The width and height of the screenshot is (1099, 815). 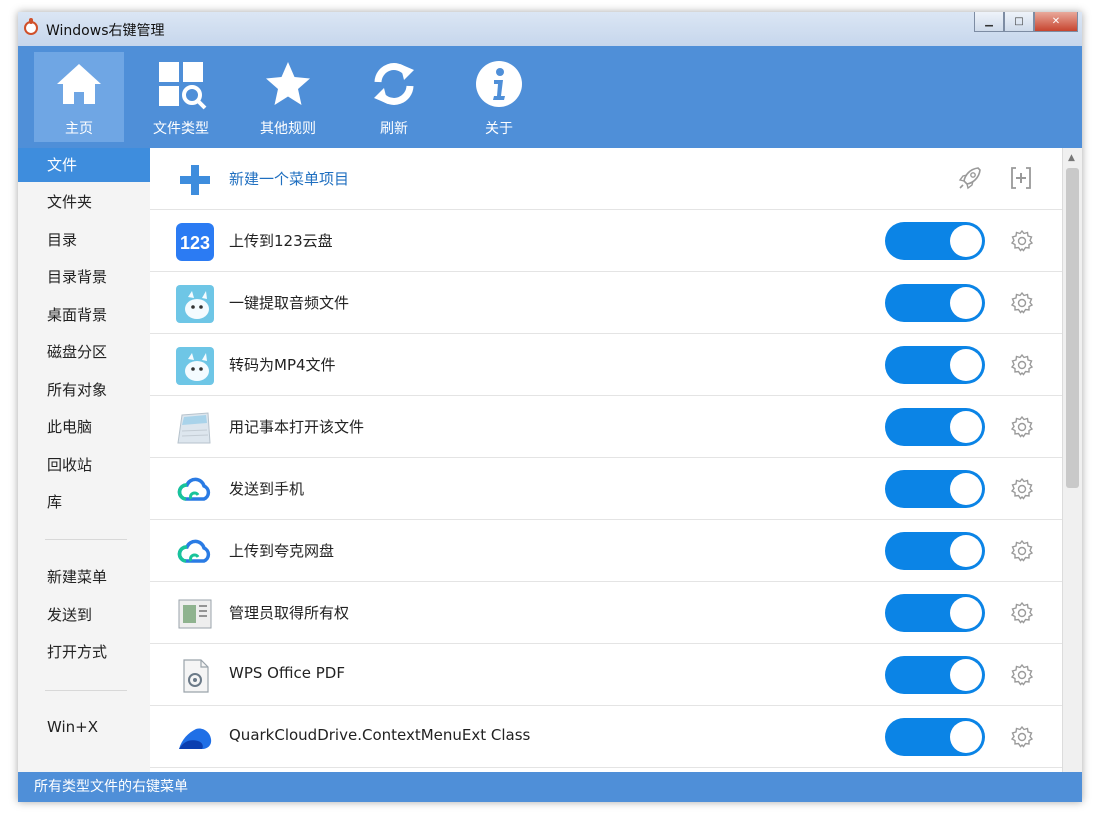 I want to click on audio-extract-icon, so click(x=195, y=304).